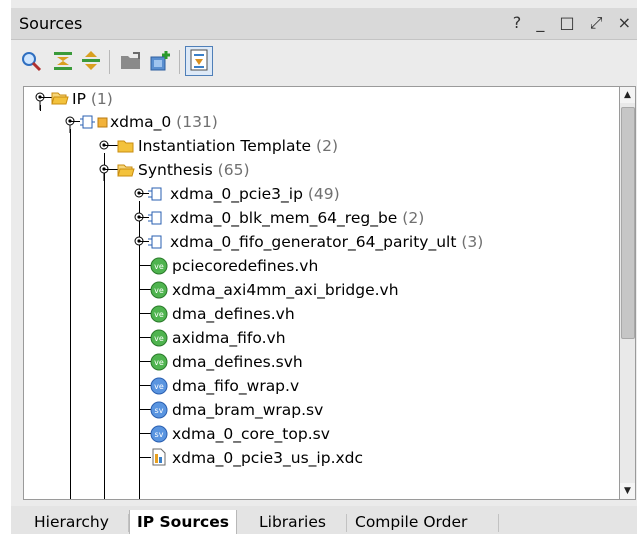  I want to click on scroll-down-icon: ▼, so click(627, 491).